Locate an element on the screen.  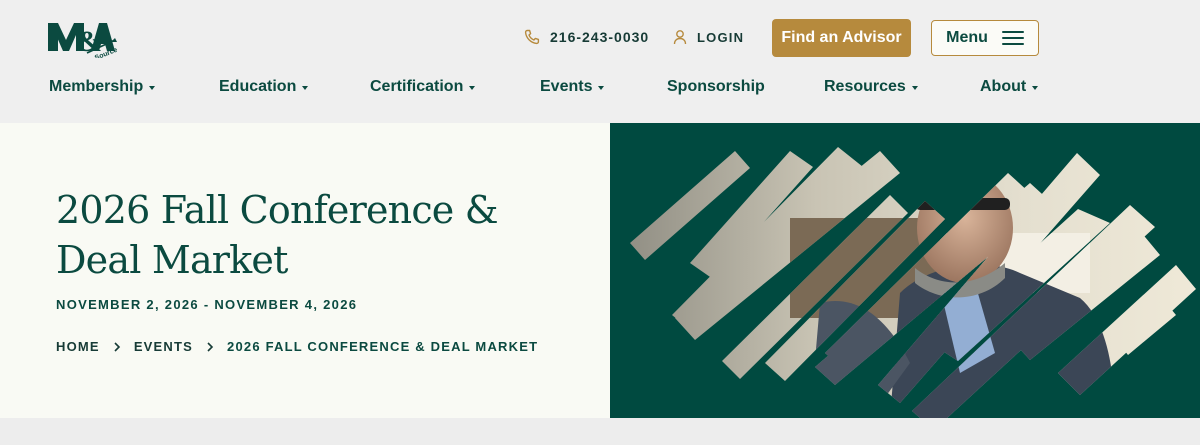
phone-link: 216-243-0030 is located at coordinates (586, 37).